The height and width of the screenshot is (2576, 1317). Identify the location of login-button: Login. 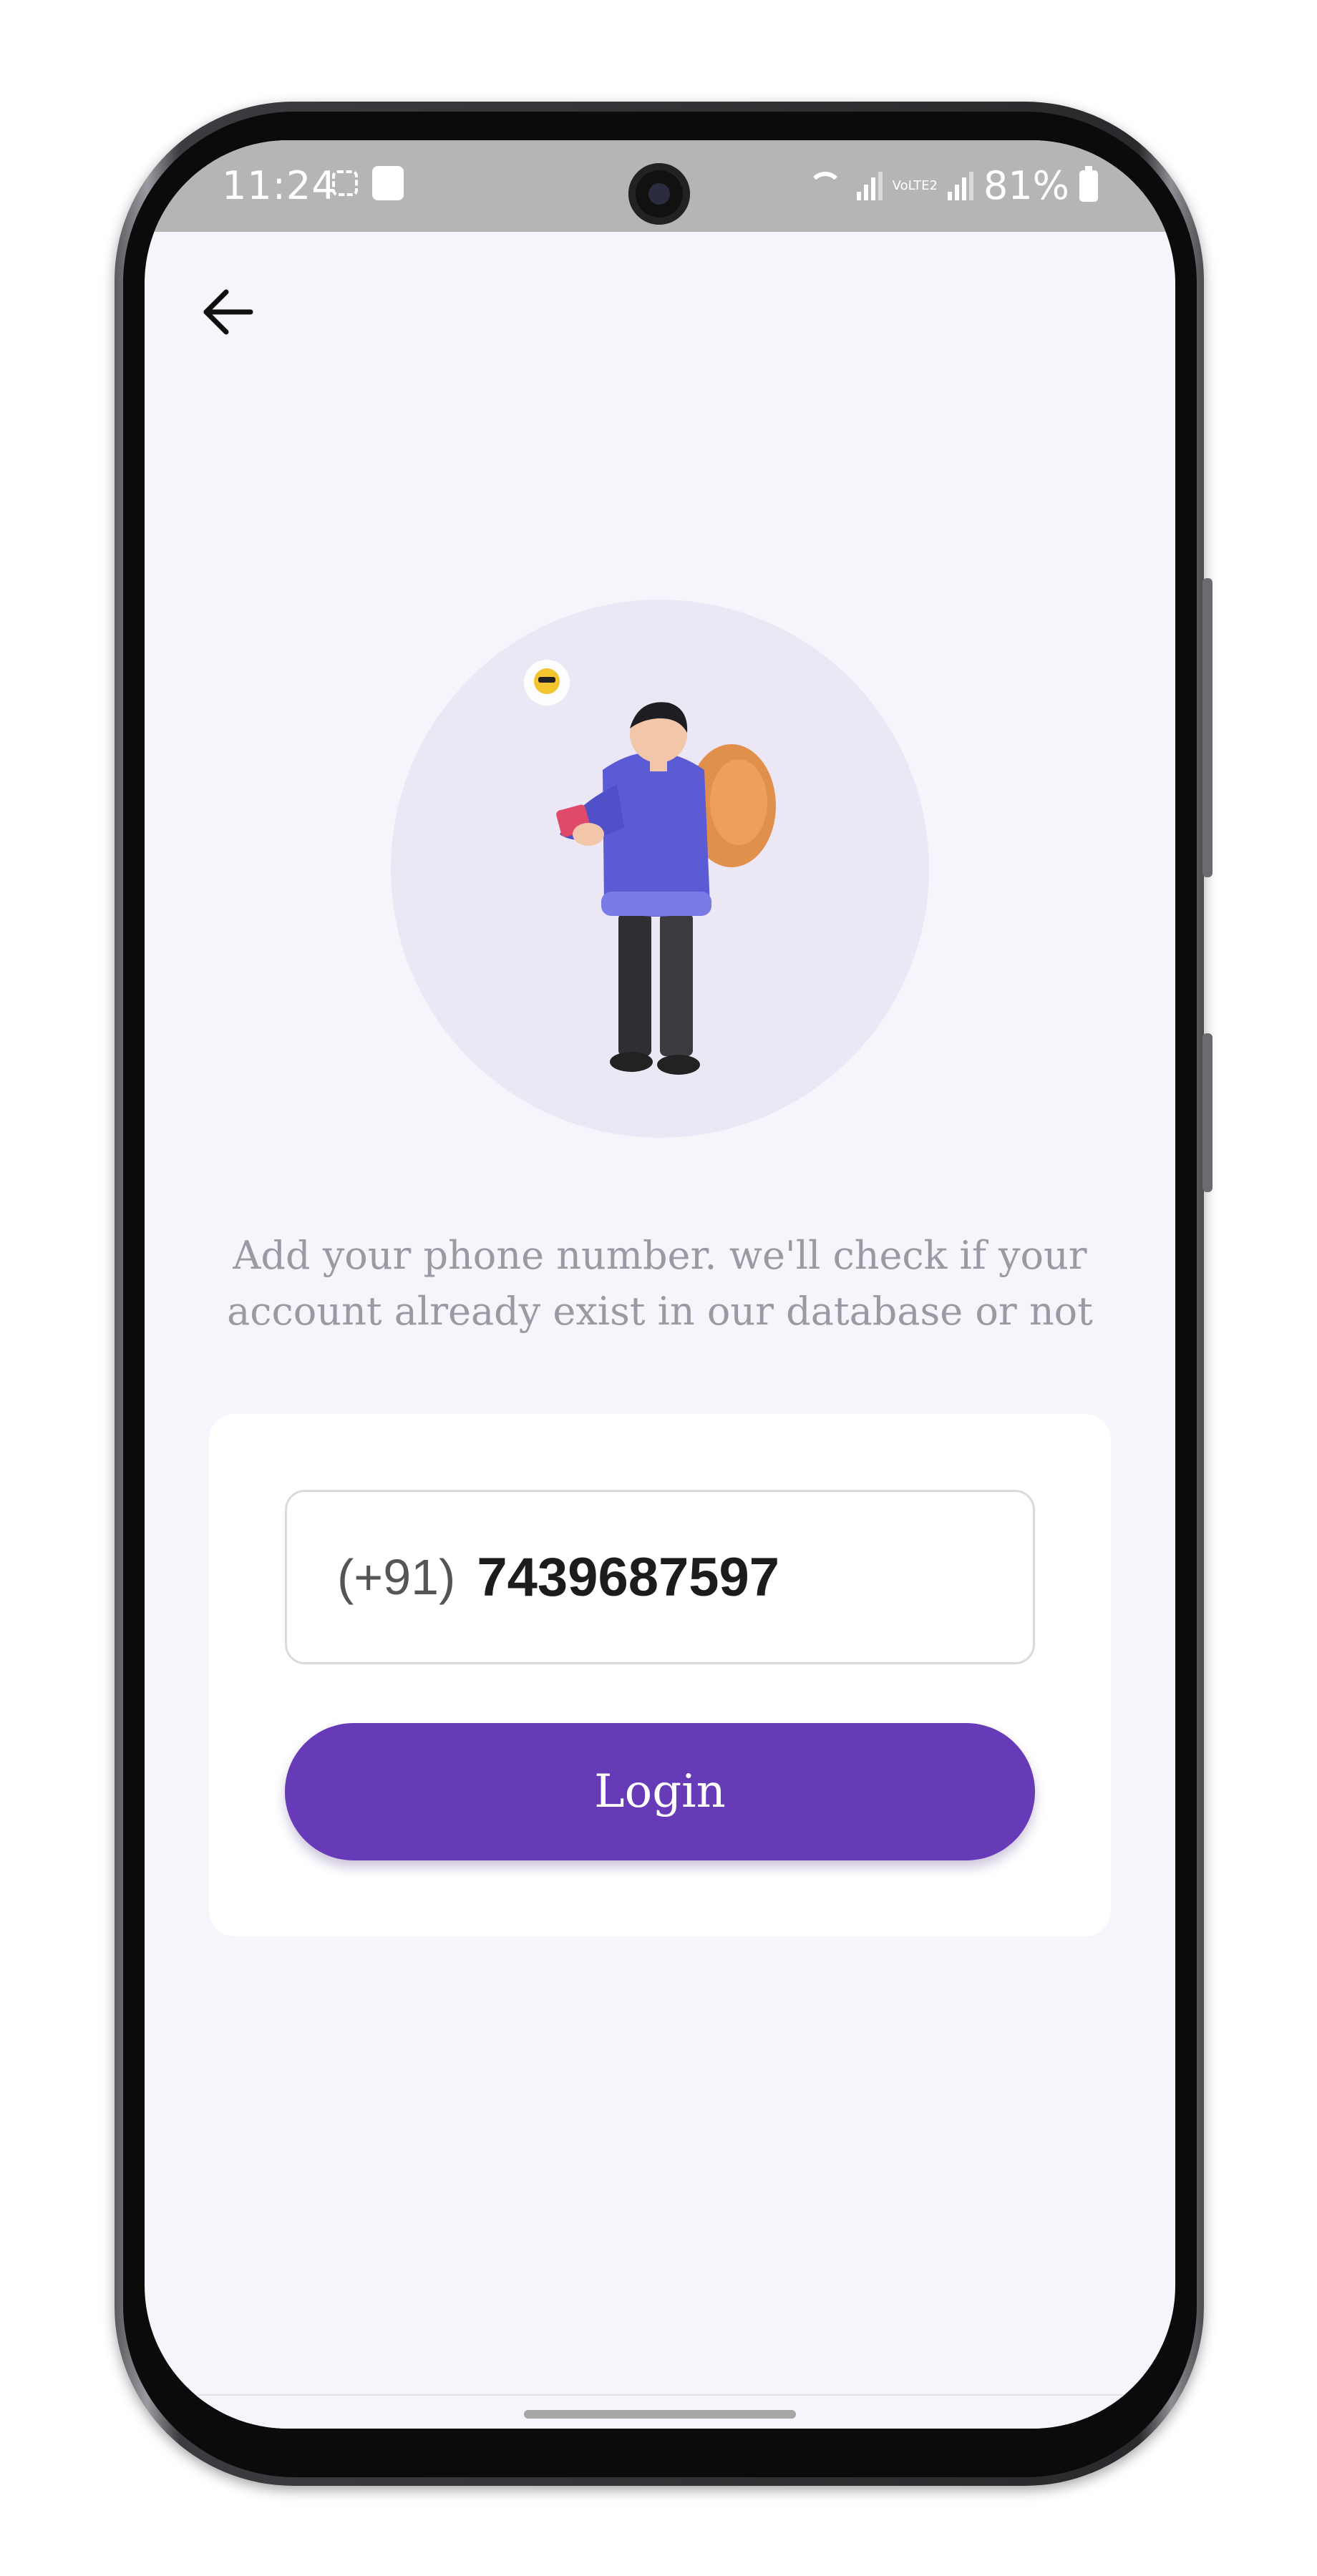
(660, 1791).